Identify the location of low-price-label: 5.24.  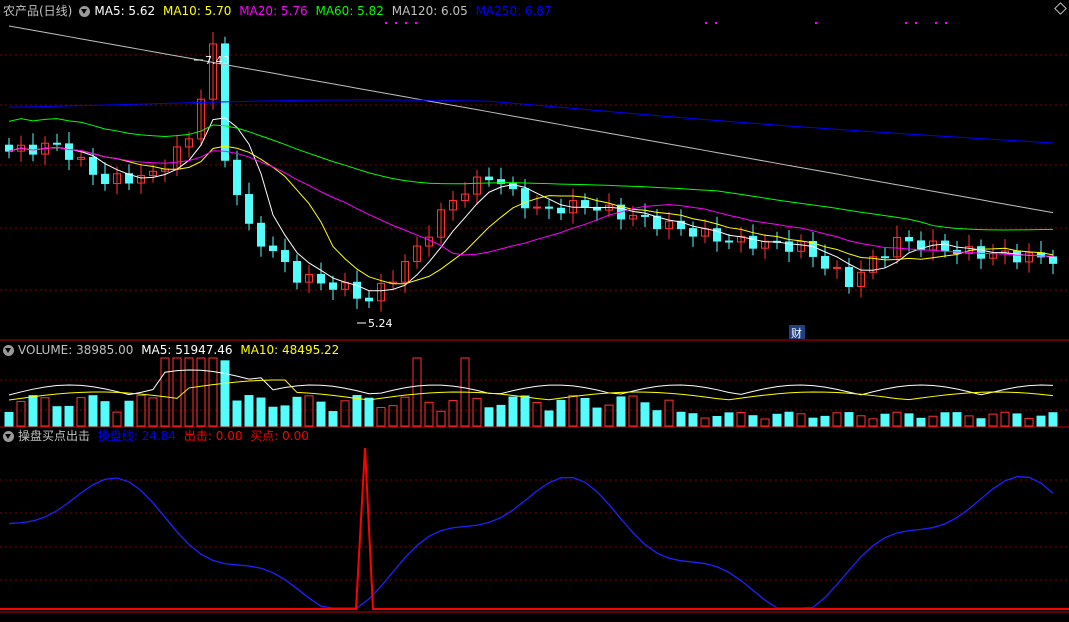
(380, 323).